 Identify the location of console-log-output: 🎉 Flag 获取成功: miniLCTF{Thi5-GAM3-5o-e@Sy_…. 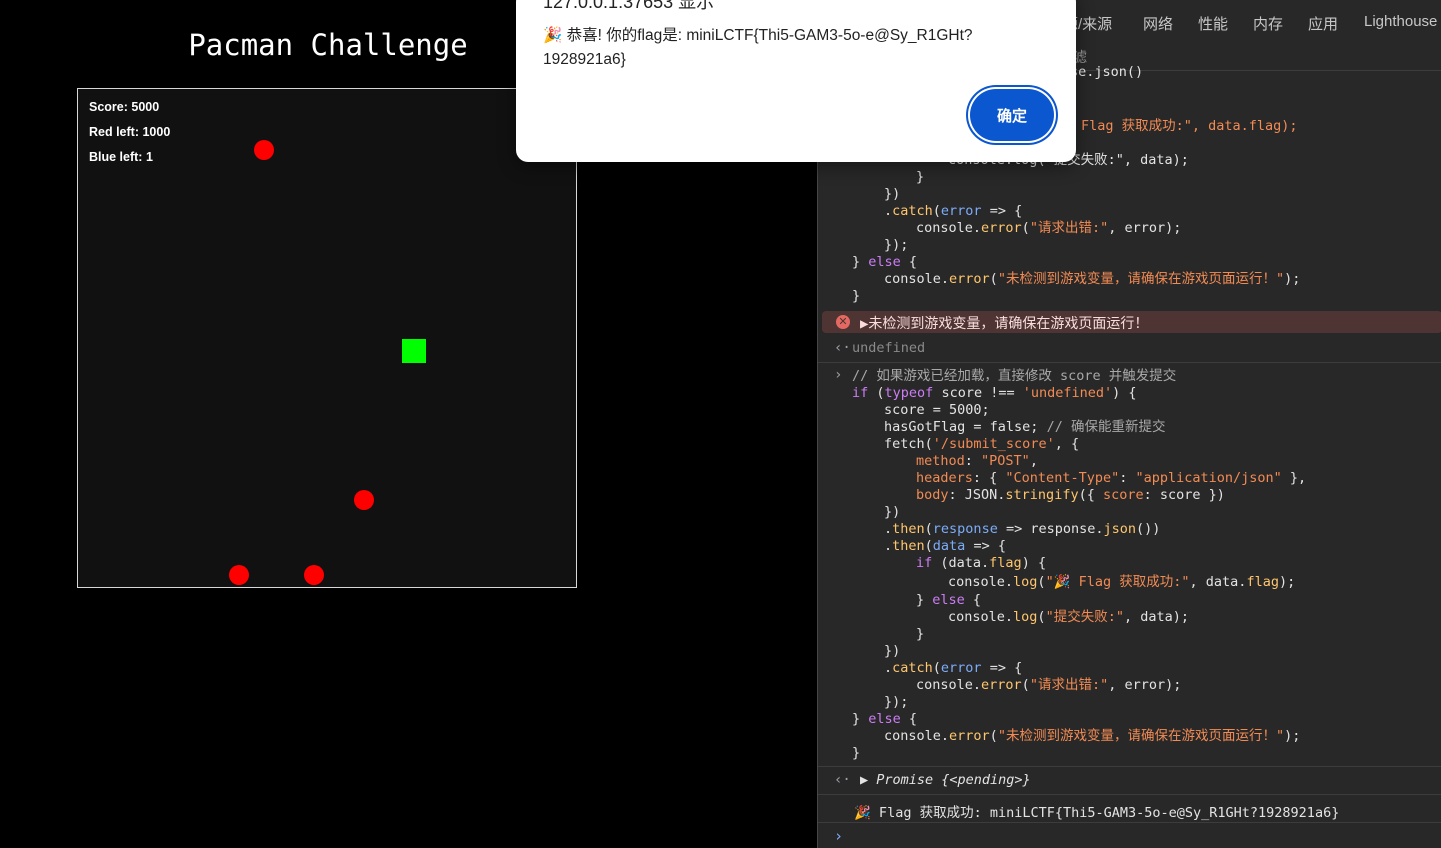
(1097, 813).